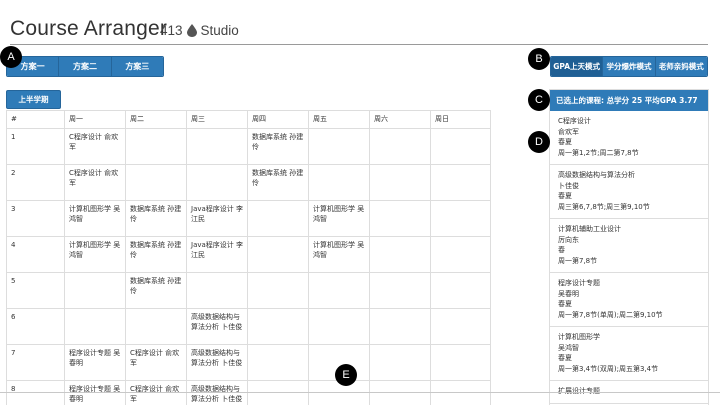 The width and height of the screenshot is (720, 405). Describe the element at coordinates (568, 347) in the screenshot. I see `course-teacher: 吴鸿智` at that location.